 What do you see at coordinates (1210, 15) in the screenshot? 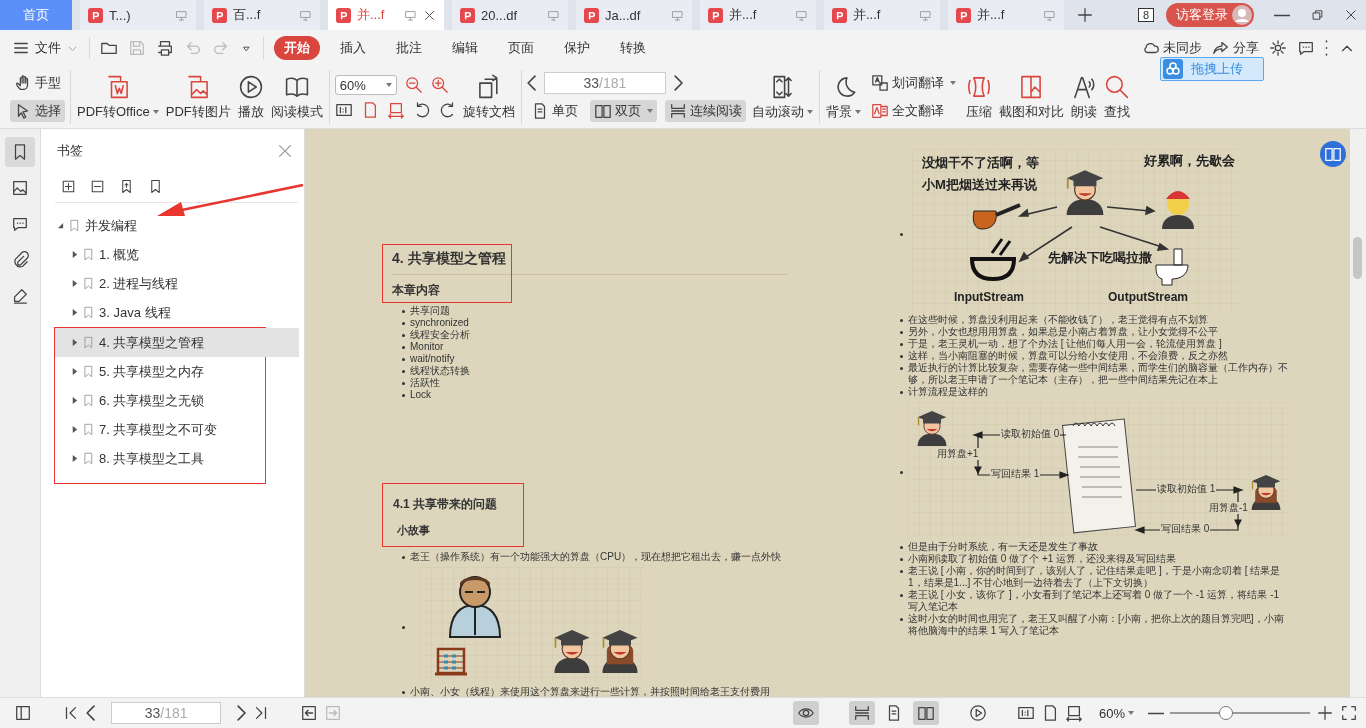
I see `login-button: 访客登录` at bounding box center [1210, 15].